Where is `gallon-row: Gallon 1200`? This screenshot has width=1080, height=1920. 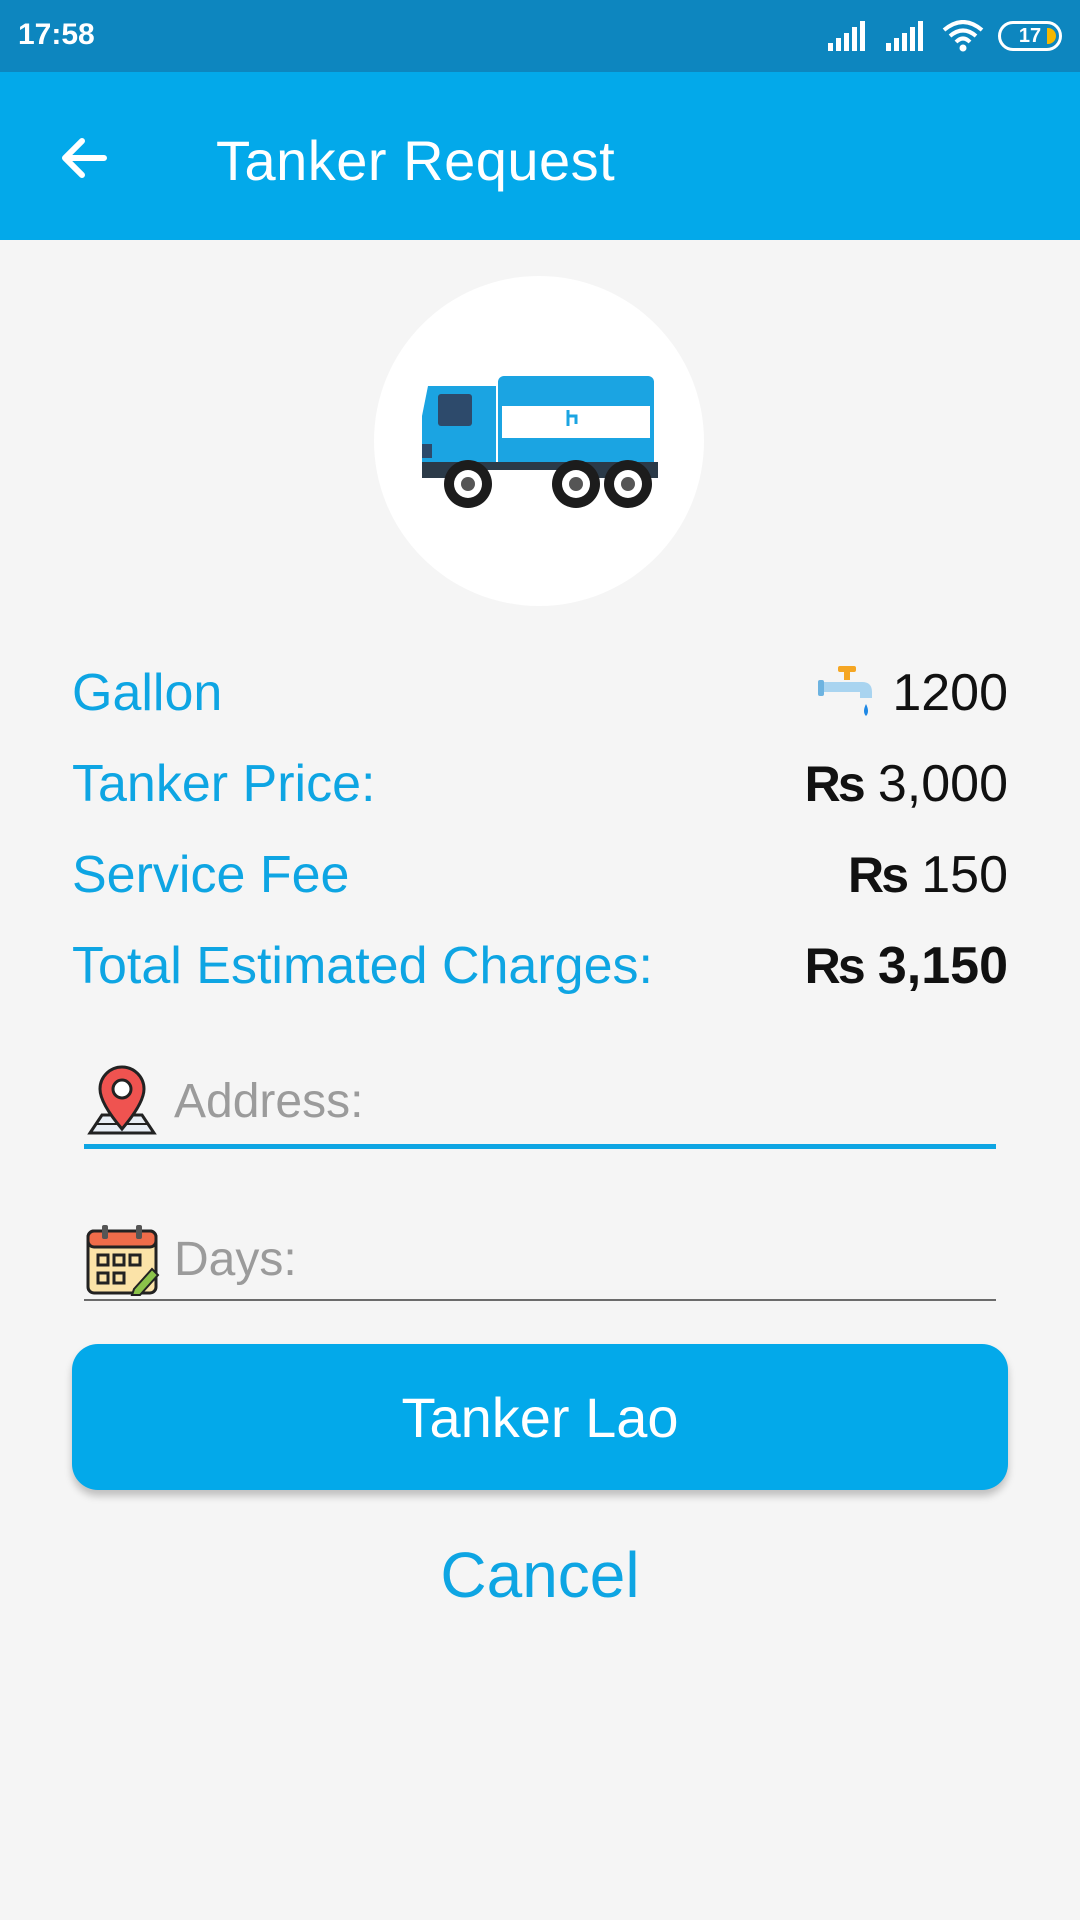 gallon-row: Gallon 1200 is located at coordinates (540, 693).